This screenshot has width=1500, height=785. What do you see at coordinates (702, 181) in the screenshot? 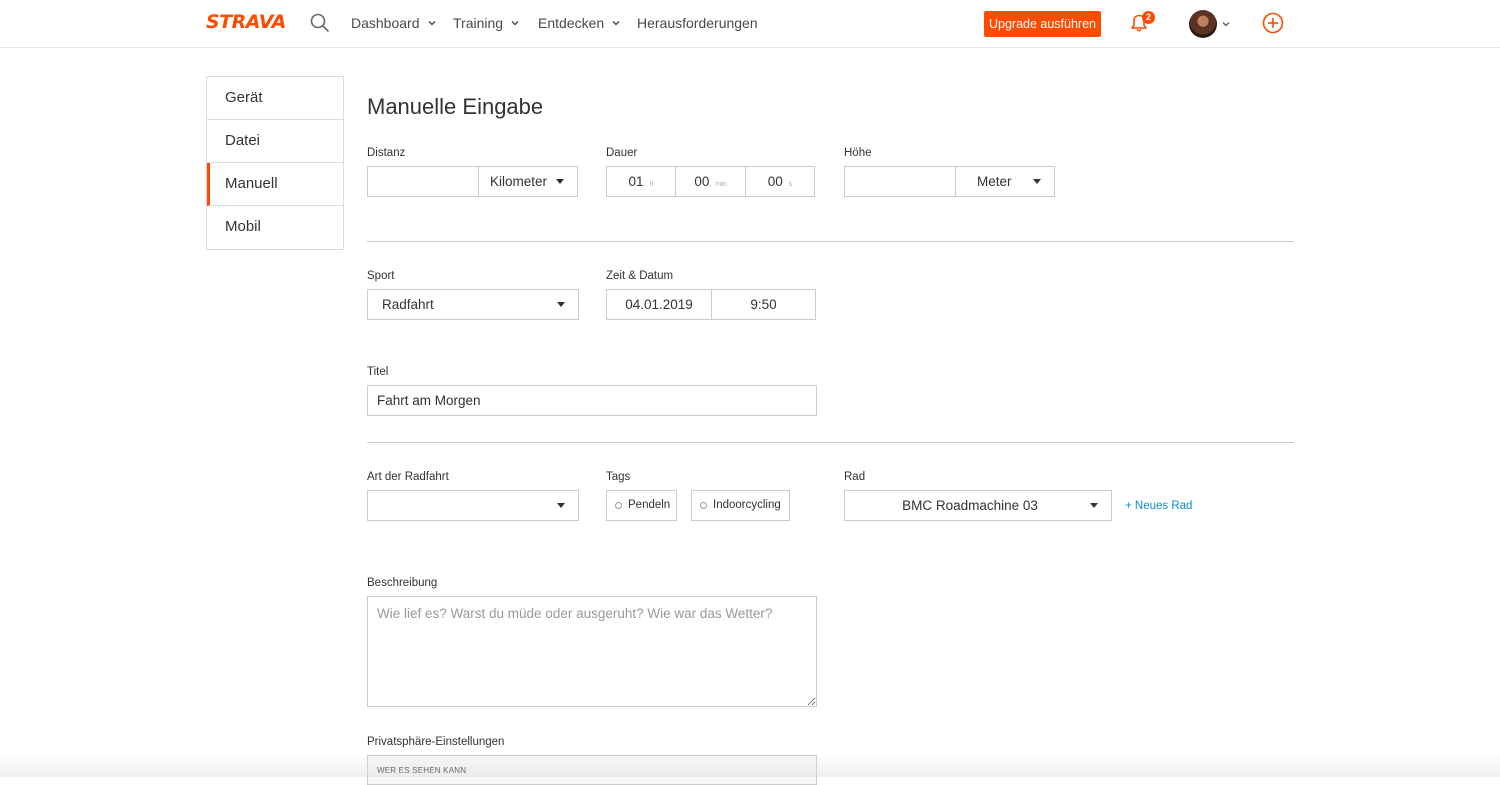
I see `minutes-value: 00` at bounding box center [702, 181].